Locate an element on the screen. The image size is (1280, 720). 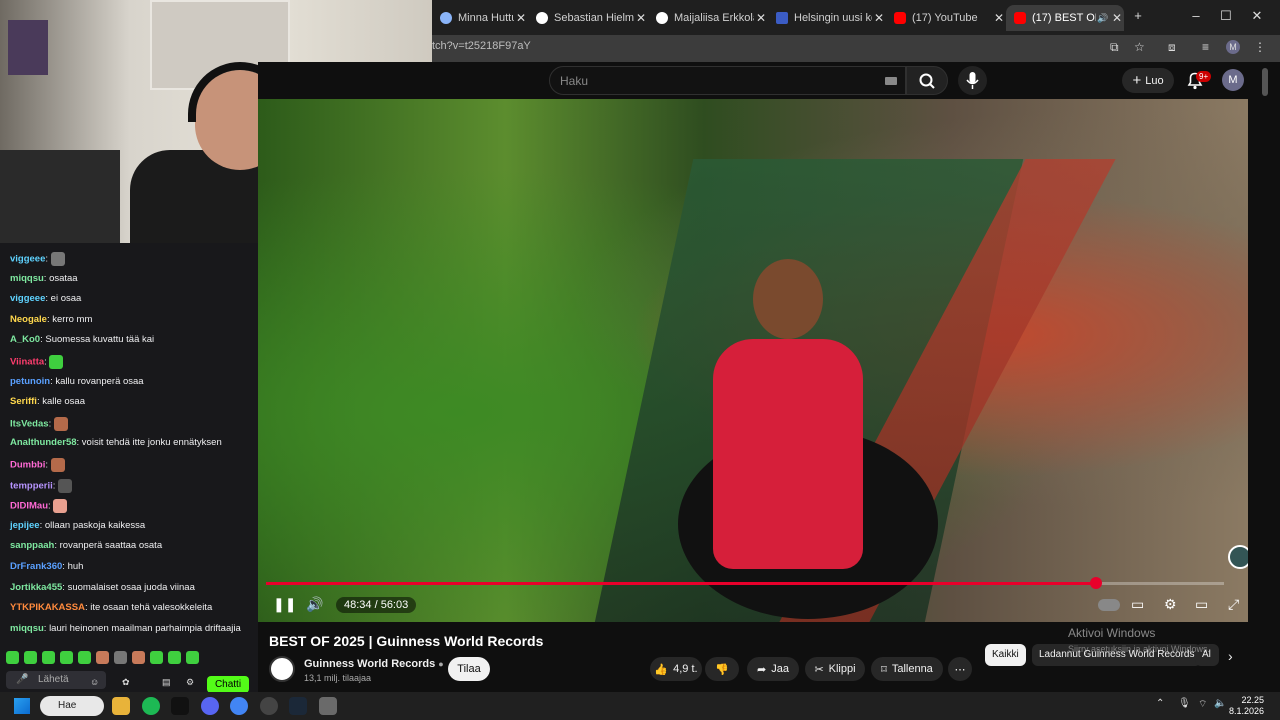
subscribe-button: Tilaa is located at coordinates (469, 669).